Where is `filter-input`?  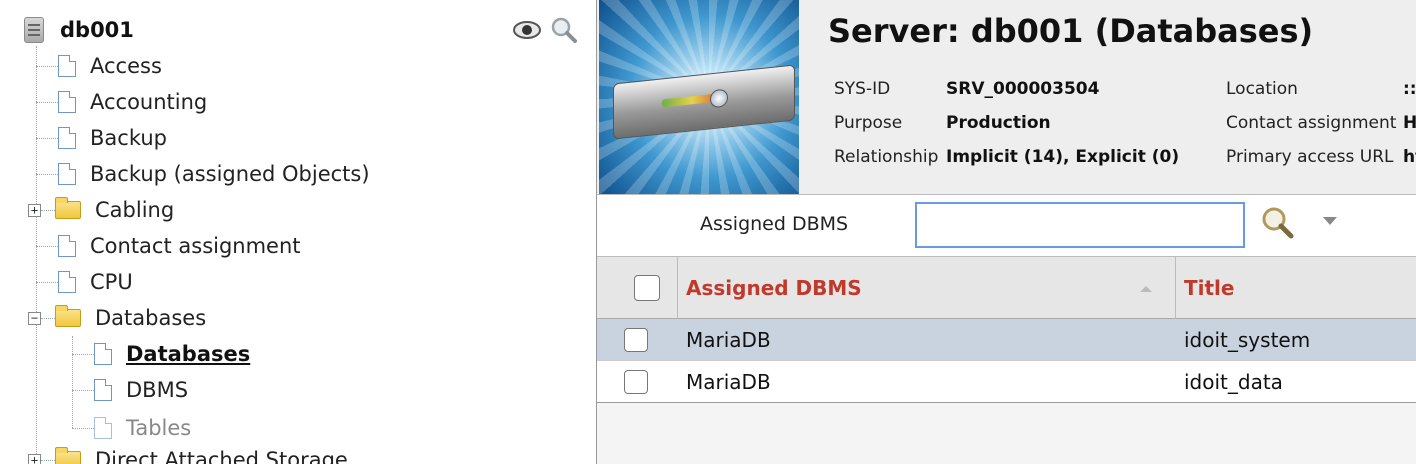
filter-input is located at coordinates (1080, 225).